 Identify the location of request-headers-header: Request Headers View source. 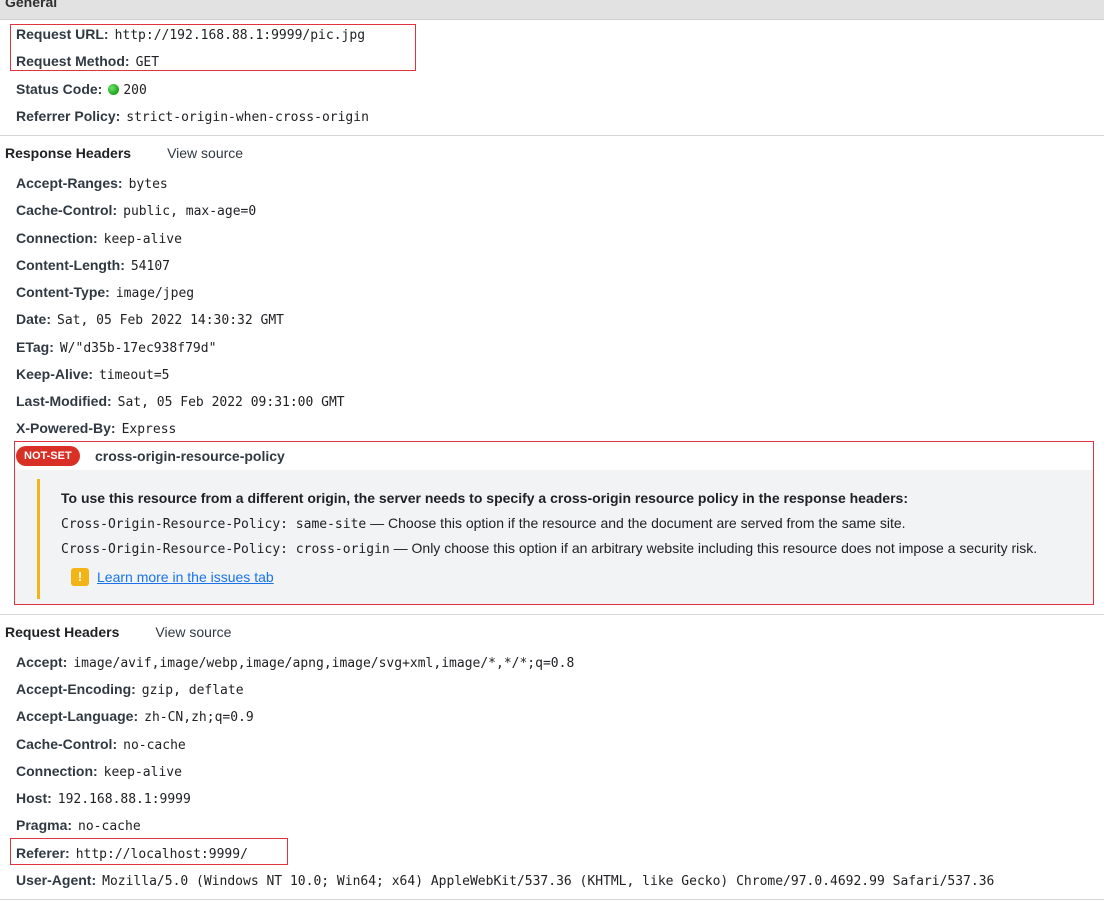
(118, 632).